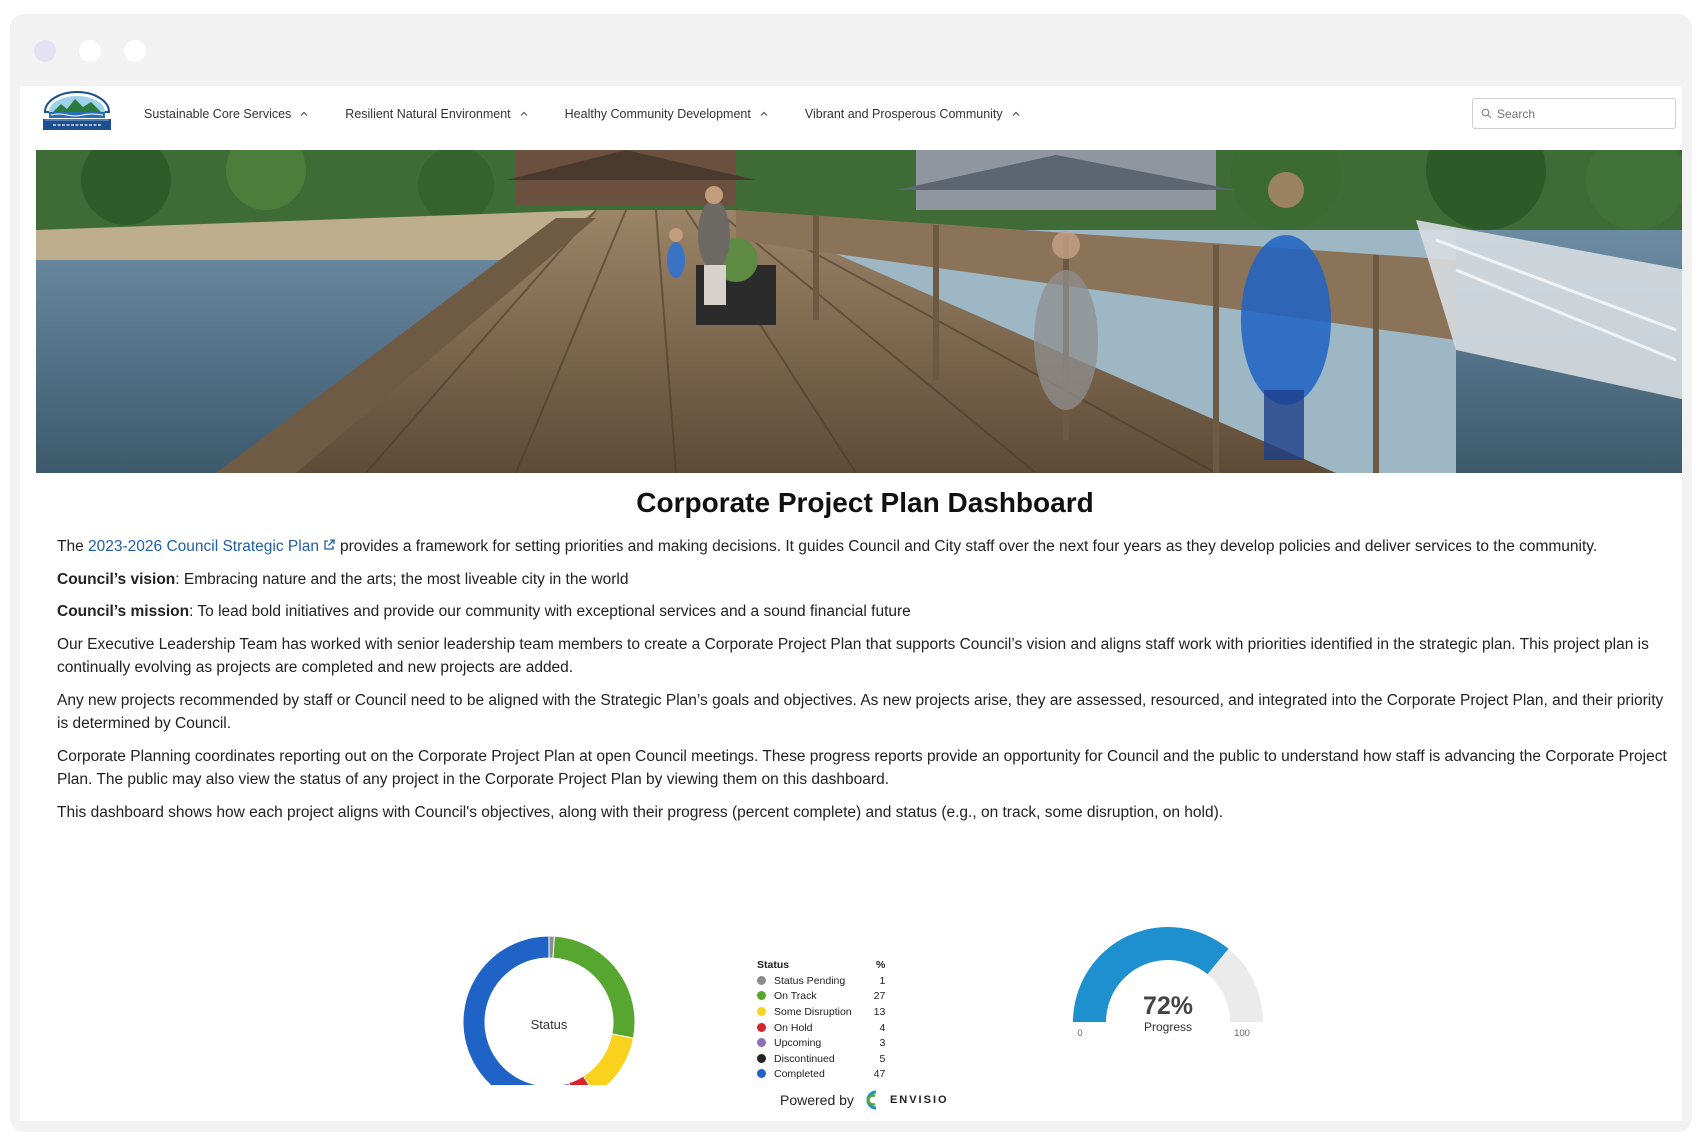  Describe the element at coordinates (1168, 1006) in the screenshot. I see `gauge-value: 72%` at that location.